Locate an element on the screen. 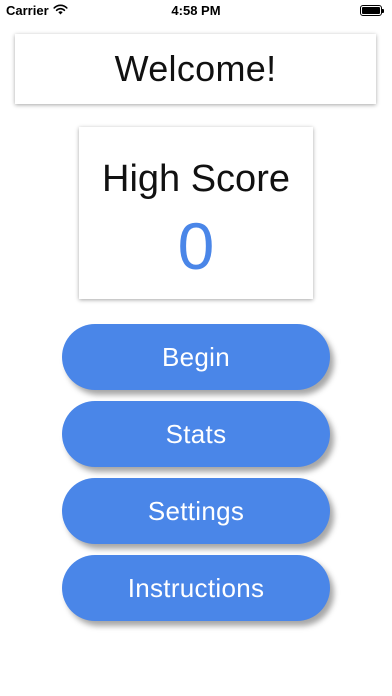  status-bar: Carrier 4:58 PM is located at coordinates (196, 11).